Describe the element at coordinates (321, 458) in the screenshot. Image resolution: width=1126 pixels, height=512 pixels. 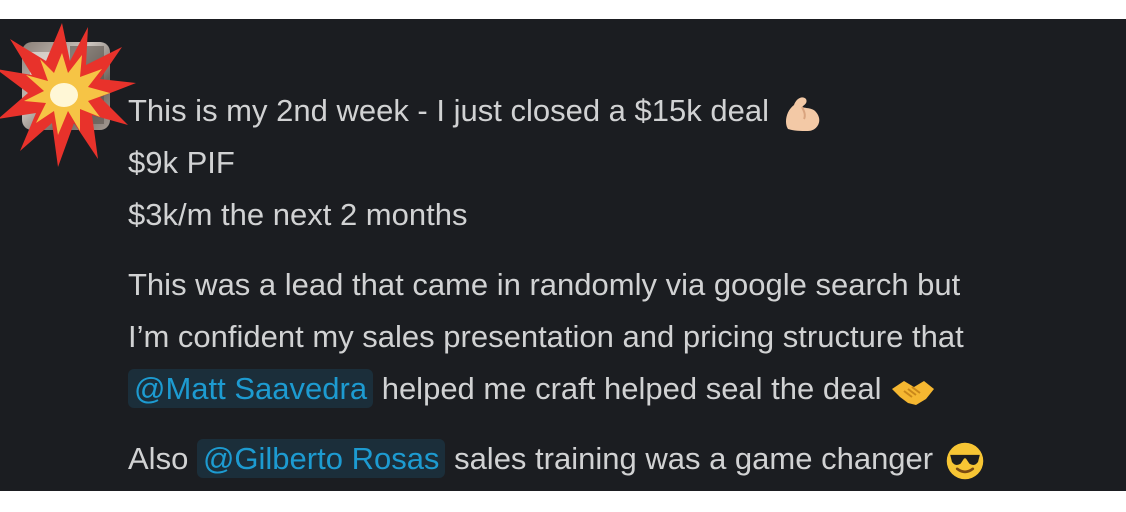
I see `user-mention-gilberto: @Gilberto Rosas` at that location.